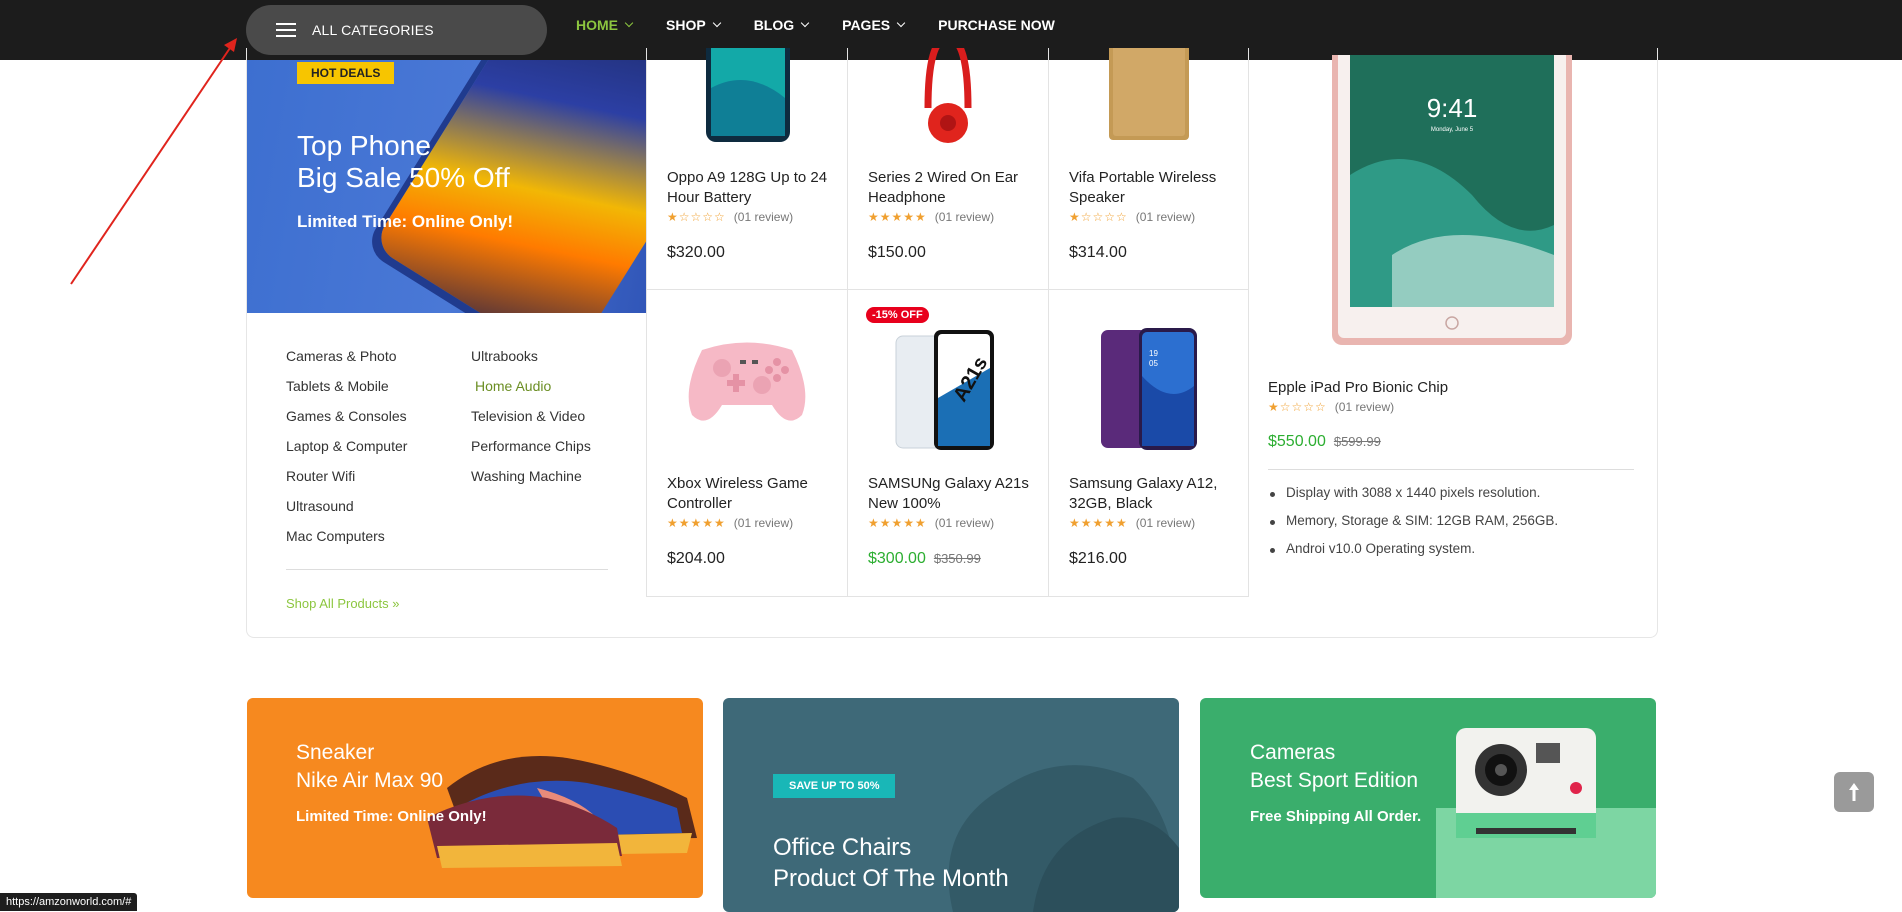  What do you see at coordinates (1334, 780) in the screenshot?
I see `banner-title-line2: Best Sport Edition` at bounding box center [1334, 780].